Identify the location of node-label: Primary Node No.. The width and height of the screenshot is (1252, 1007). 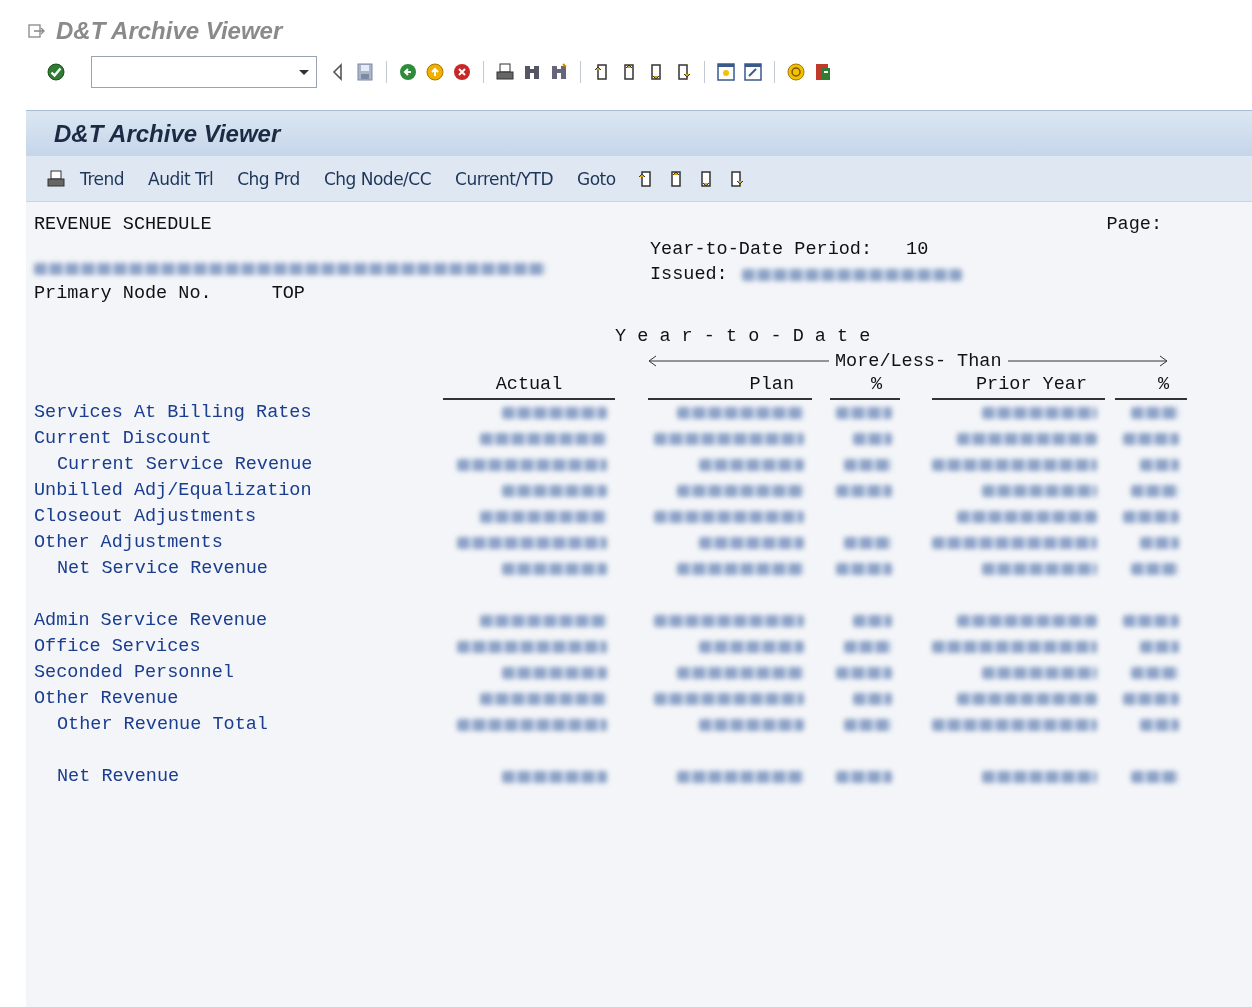
(123, 293).